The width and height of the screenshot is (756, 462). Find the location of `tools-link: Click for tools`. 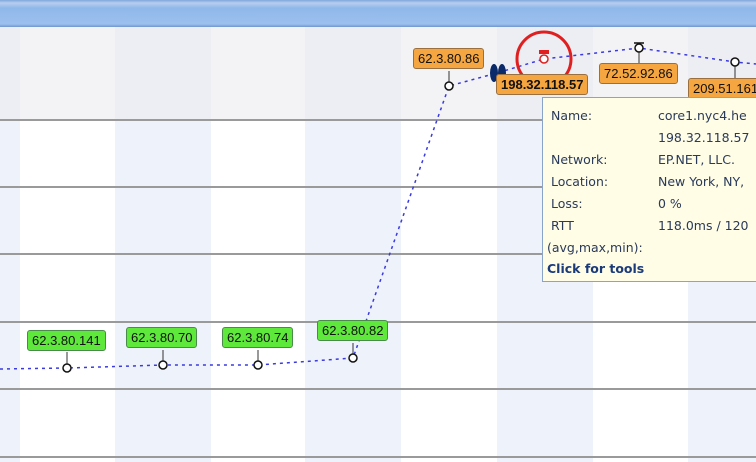

tools-link: Click for tools is located at coordinates (595, 268).